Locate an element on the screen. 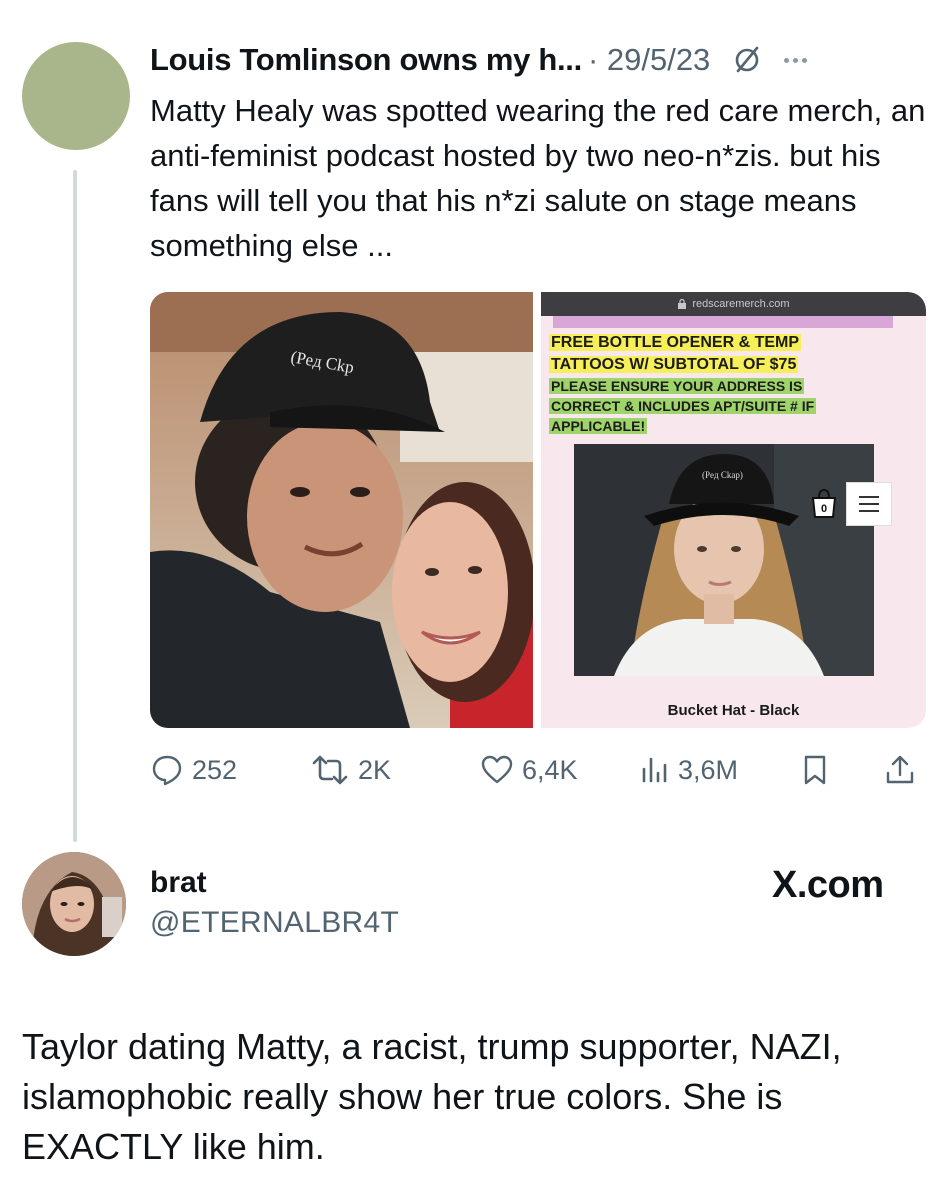 The width and height of the screenshot is (947, 1200). views-chart-icon is located at coordinates (654, 770).